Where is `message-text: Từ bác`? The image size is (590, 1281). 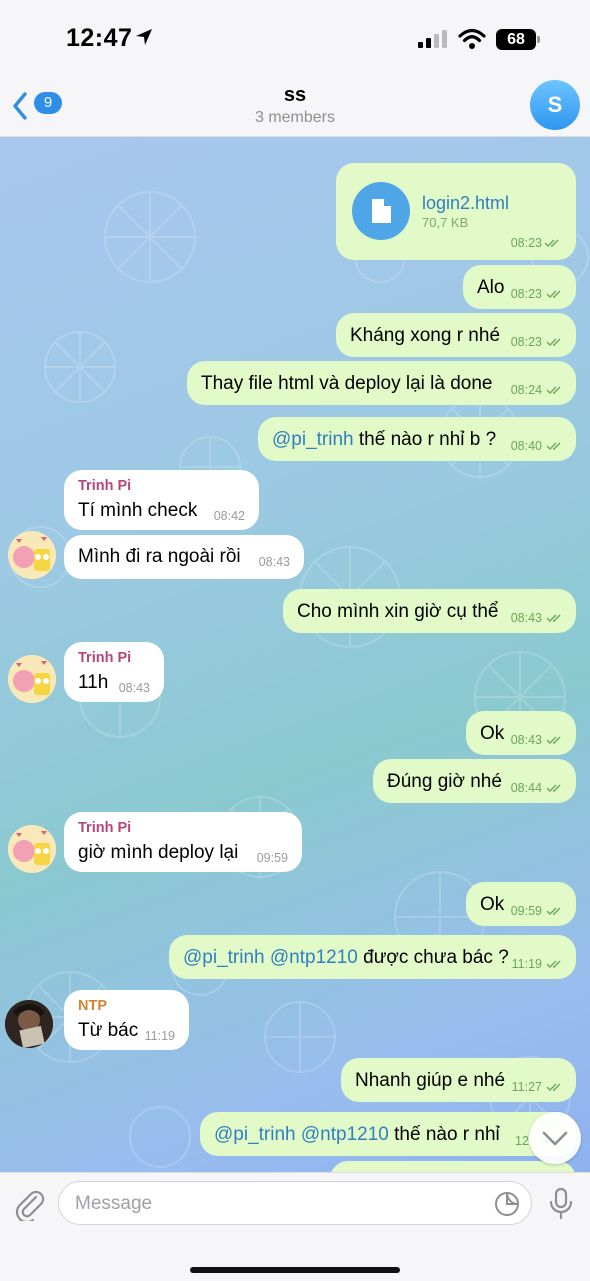 message-text: Từ bác is located at coordinates (108, 1030).